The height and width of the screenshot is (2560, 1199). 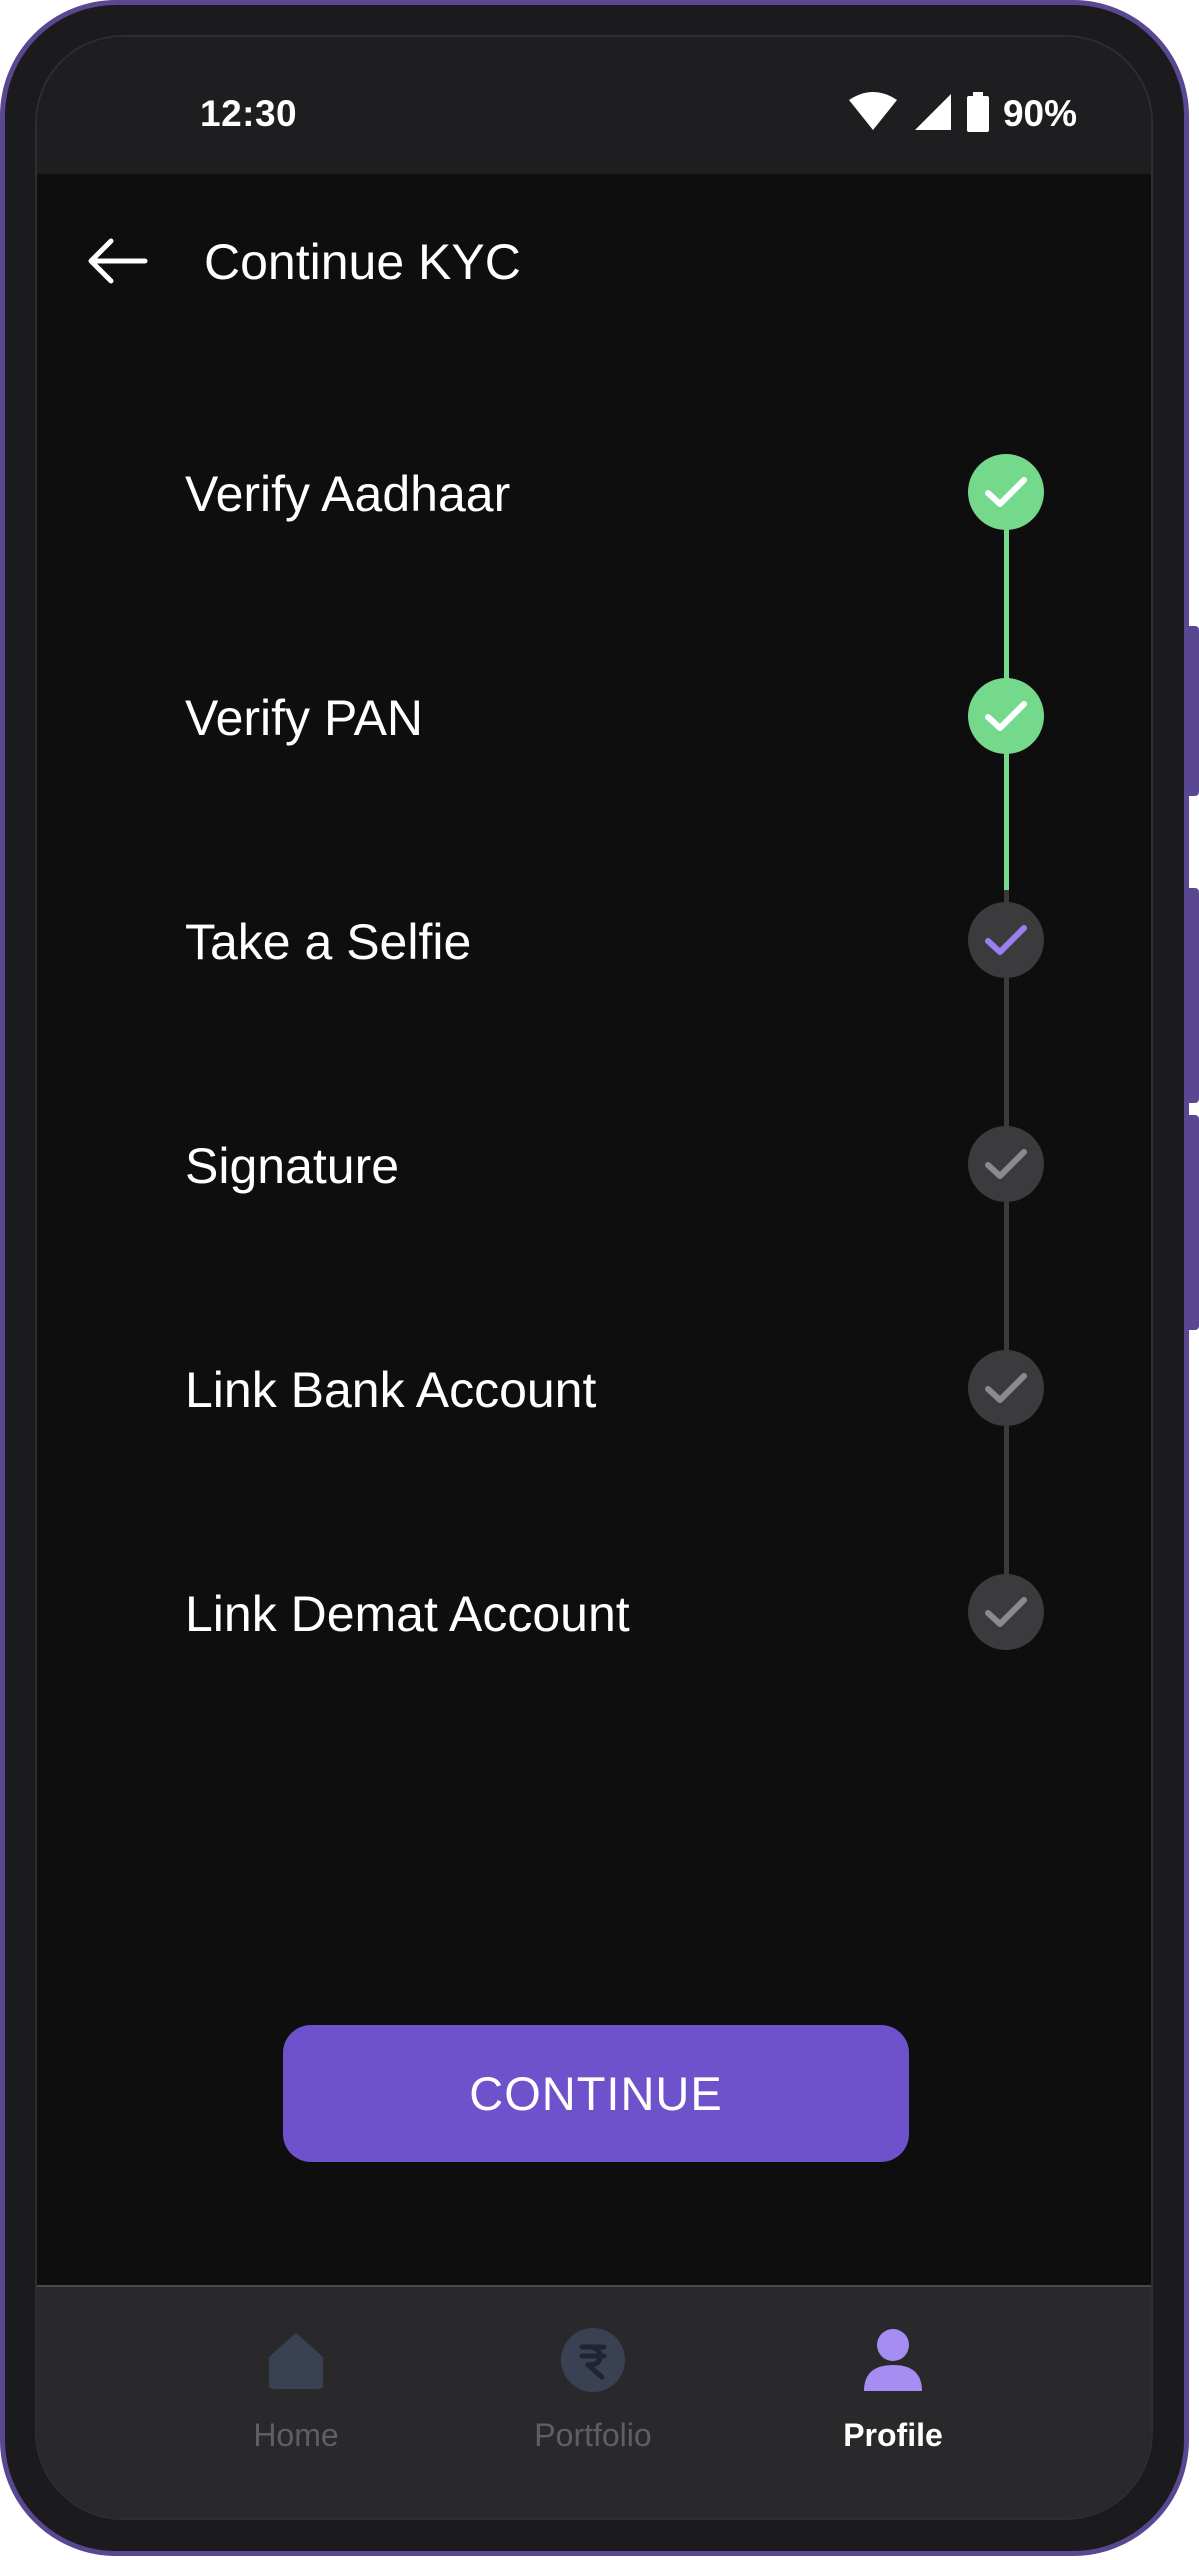 I want to click on step-label: Verify Aadhaar, so click(x=348, y=494).